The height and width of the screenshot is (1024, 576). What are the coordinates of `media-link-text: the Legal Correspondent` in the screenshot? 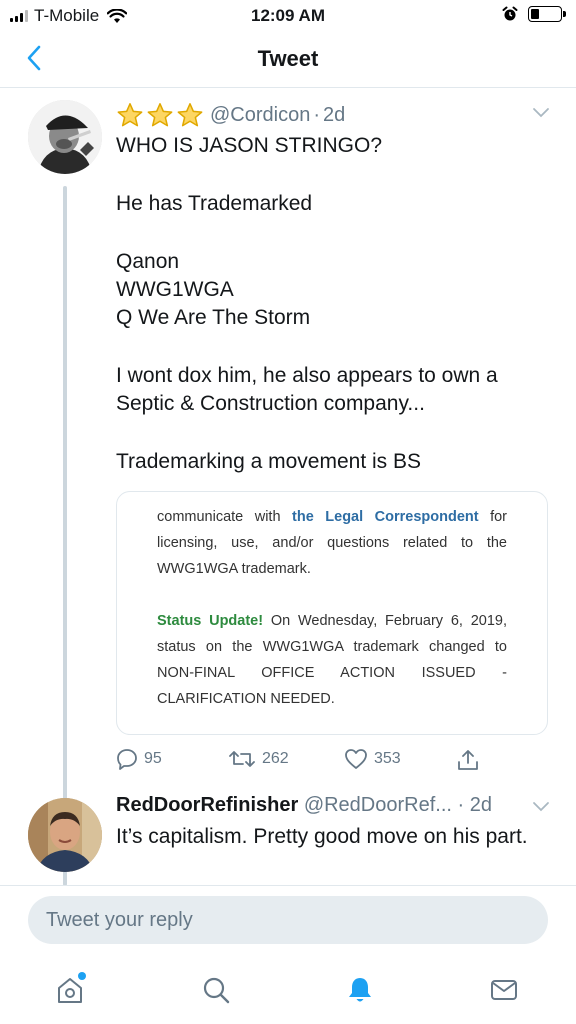 It's located at (385, 517).